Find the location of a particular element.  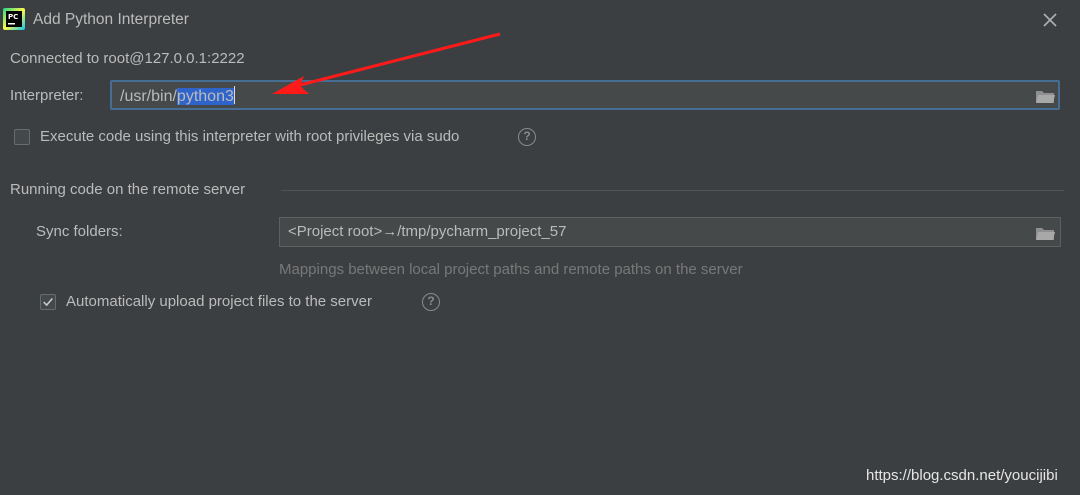

section-title-remote: Running code on the remote server is located at coordinates (128, 189).